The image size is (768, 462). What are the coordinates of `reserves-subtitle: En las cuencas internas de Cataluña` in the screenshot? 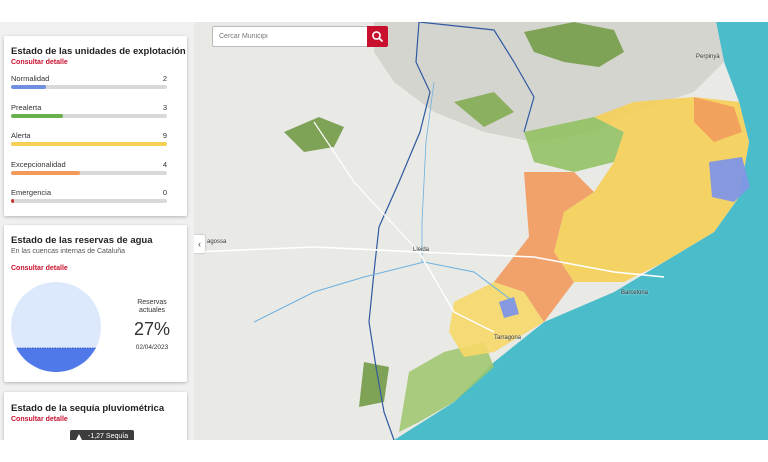 It's located at (68, 251).